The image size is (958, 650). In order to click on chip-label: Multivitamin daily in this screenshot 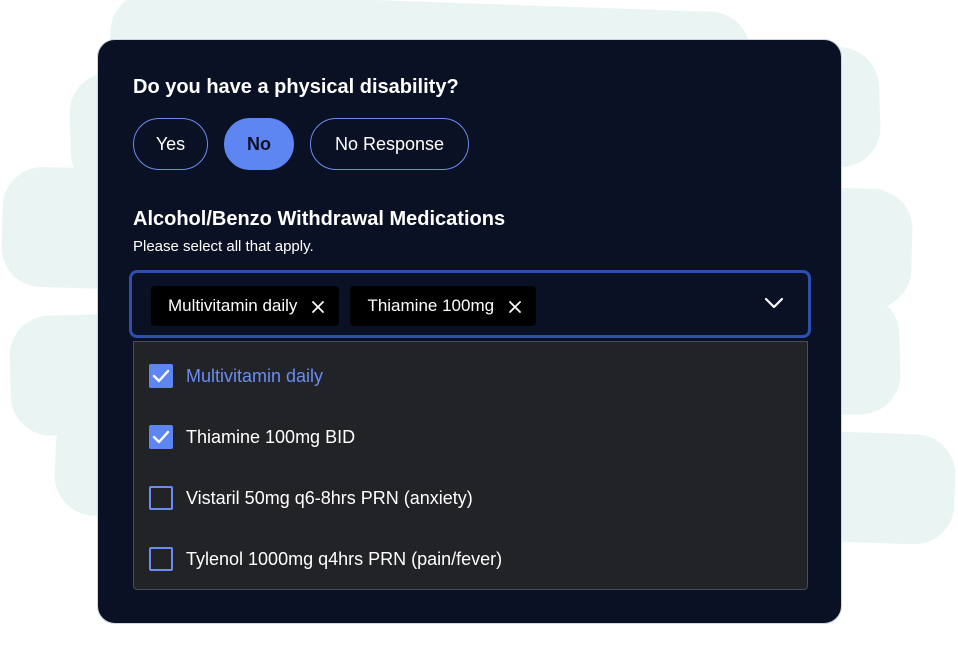, I will do `click(233, 305)`.